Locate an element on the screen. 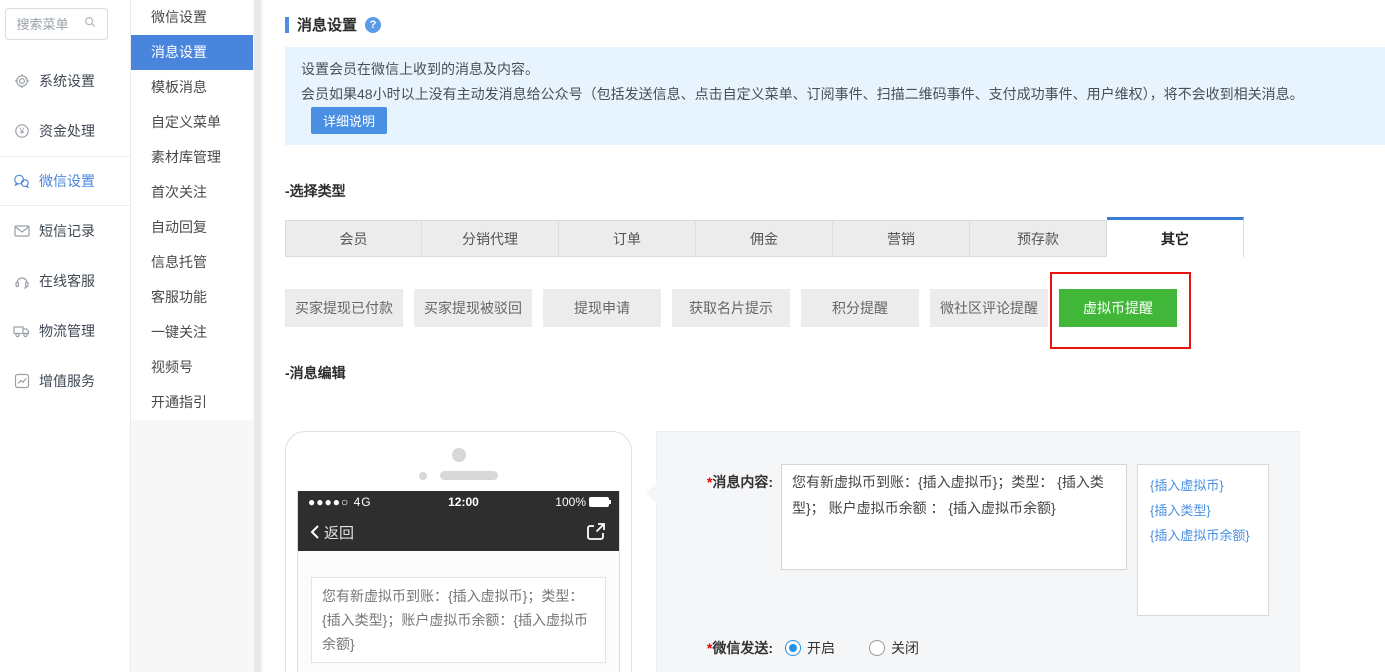  radio-on-icon is located at coordinates (793, 648).